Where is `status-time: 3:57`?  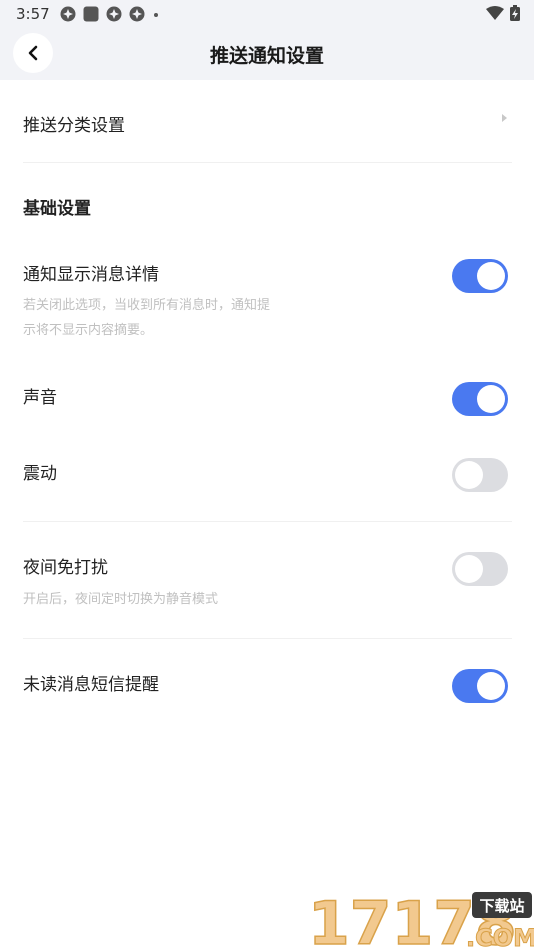 status-time: 3:57 is located at coordinates (33, 14).